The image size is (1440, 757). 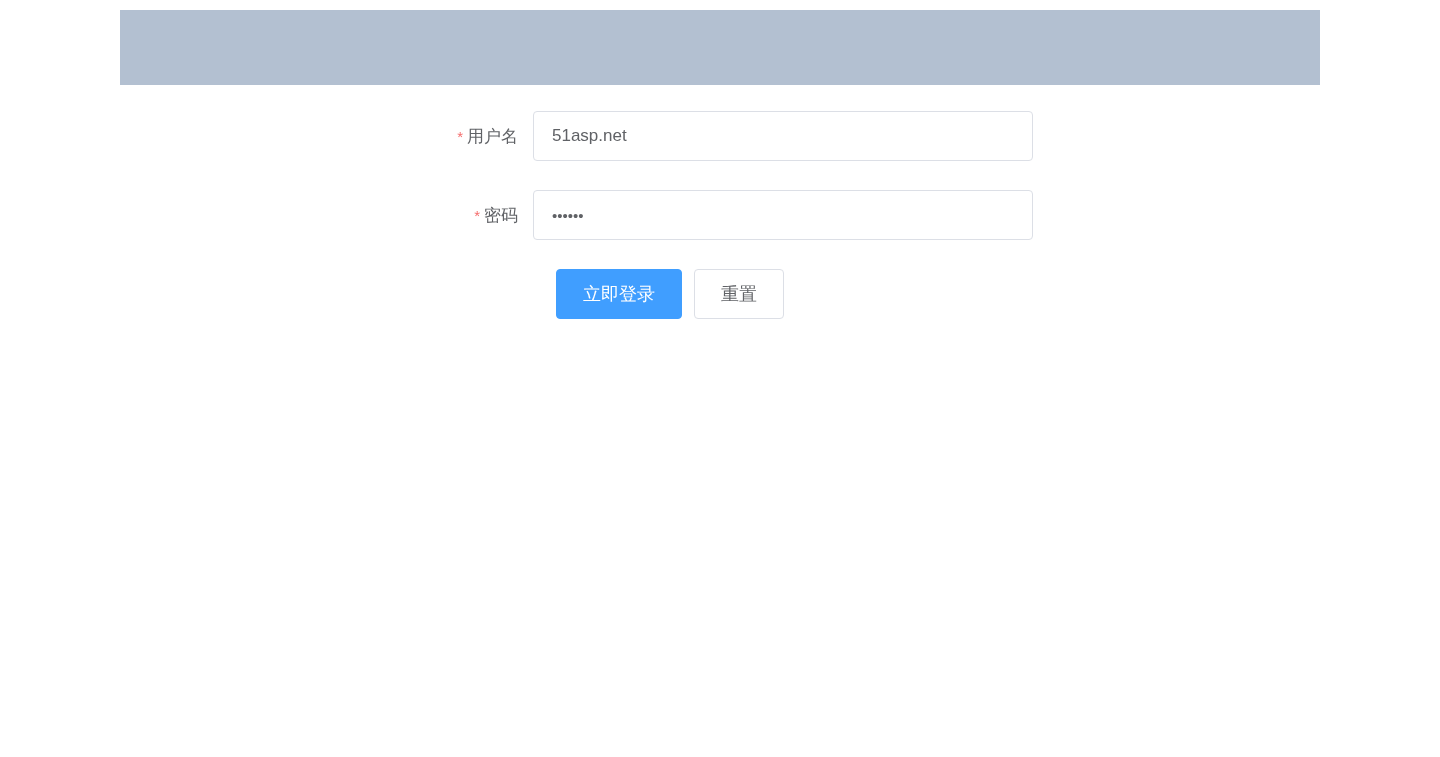 What do you see at coordinates (492, 136) in the screenshot?
I see `field-label: 用户名` at bounding box center [492, 136].